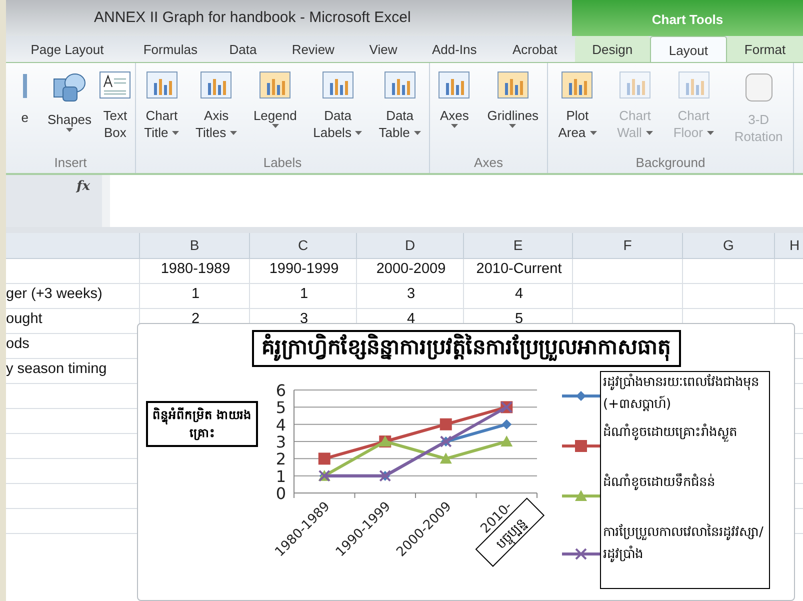 This screenshot has width=803, height=601. Describe the element at coordinates (313, 49) in the screenshot. I see `ribbon-tab: Review` at that location.